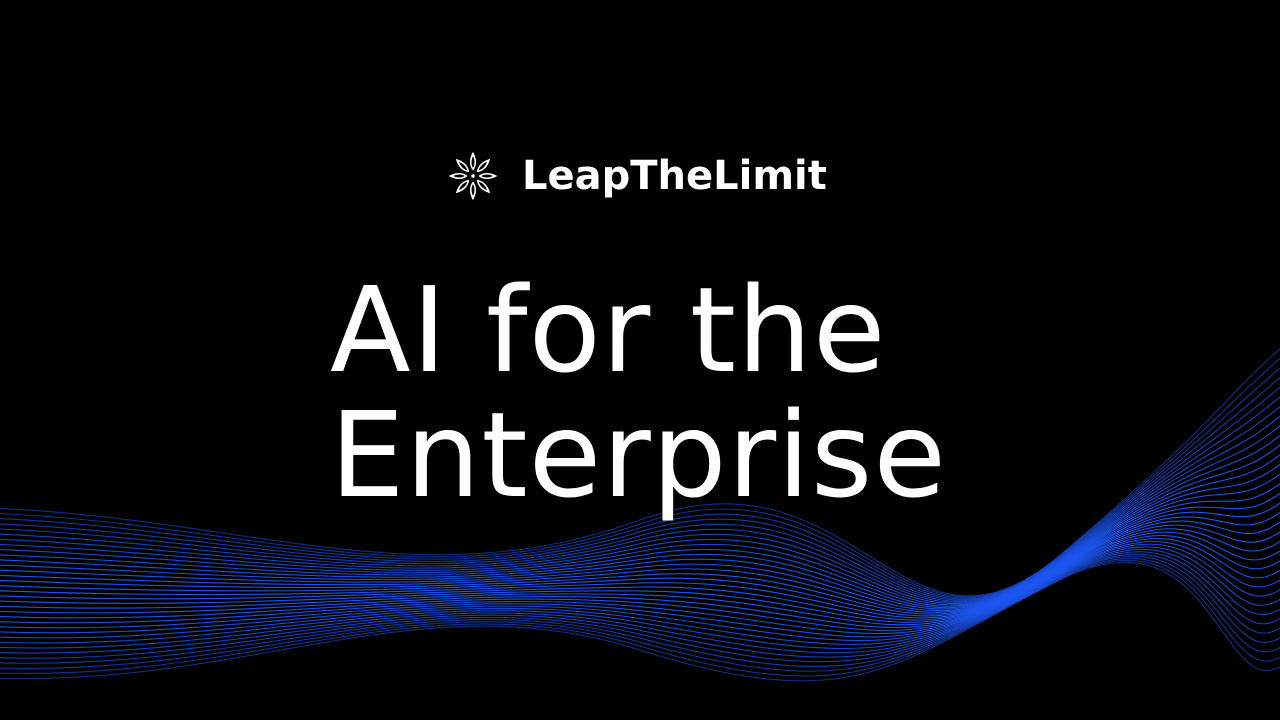  Describe the element at coordinates (473, 176) in the screenshot. I see `star-flower-icon` at that location.